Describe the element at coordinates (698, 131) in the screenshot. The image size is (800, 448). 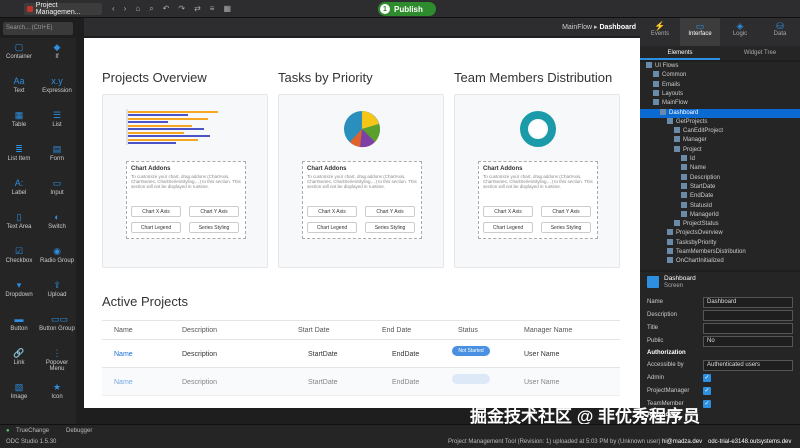
I see `tree-node: CanEditProject` at that location.